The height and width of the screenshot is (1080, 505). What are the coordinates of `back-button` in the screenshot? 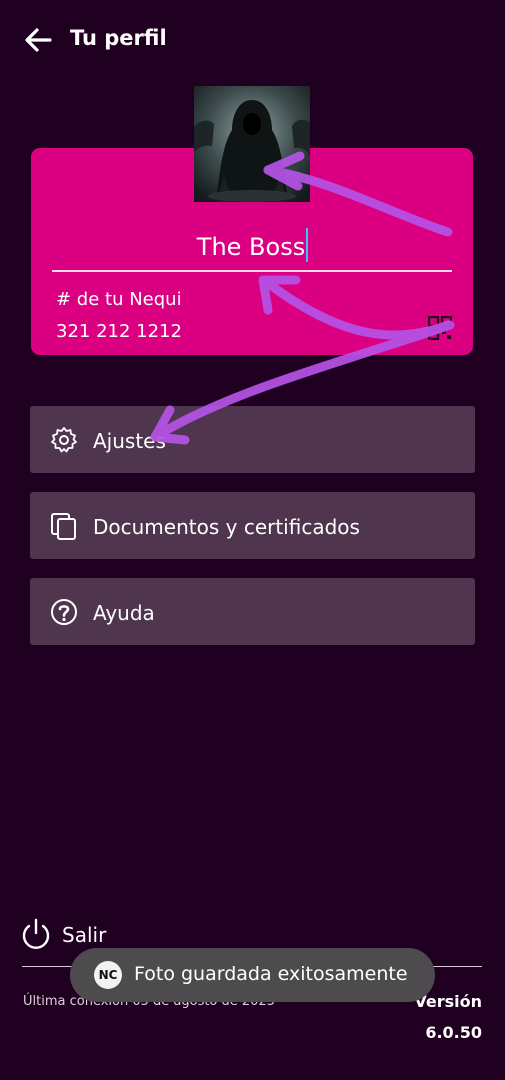 It's located at (38, 40).